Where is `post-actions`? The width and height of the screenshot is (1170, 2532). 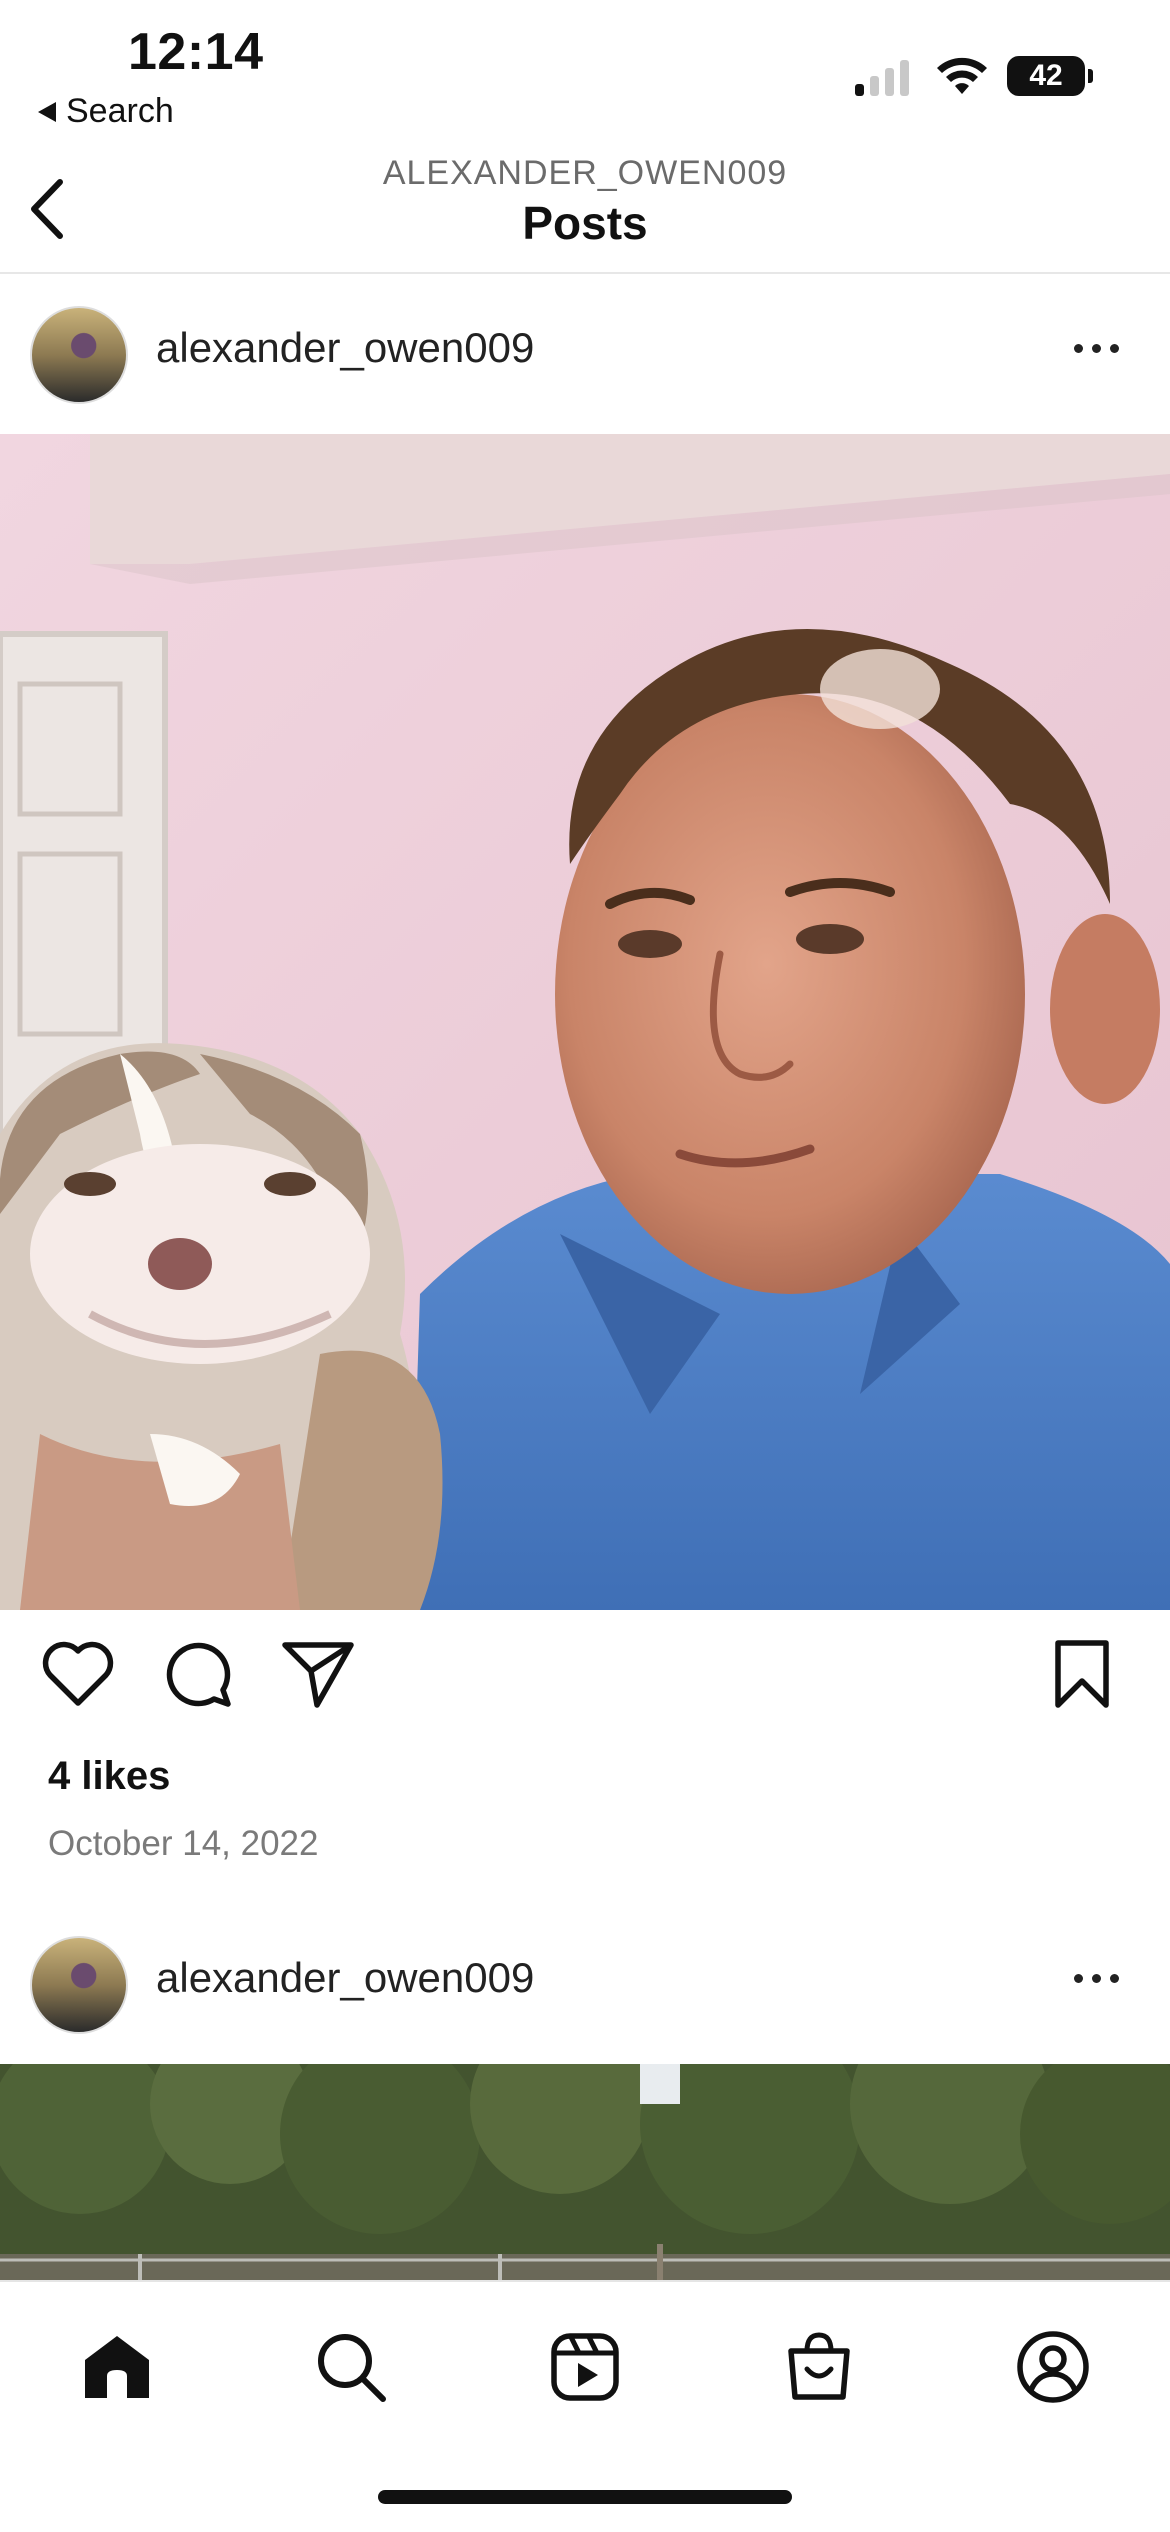 post-actions is located at coordinates (585, 1687).